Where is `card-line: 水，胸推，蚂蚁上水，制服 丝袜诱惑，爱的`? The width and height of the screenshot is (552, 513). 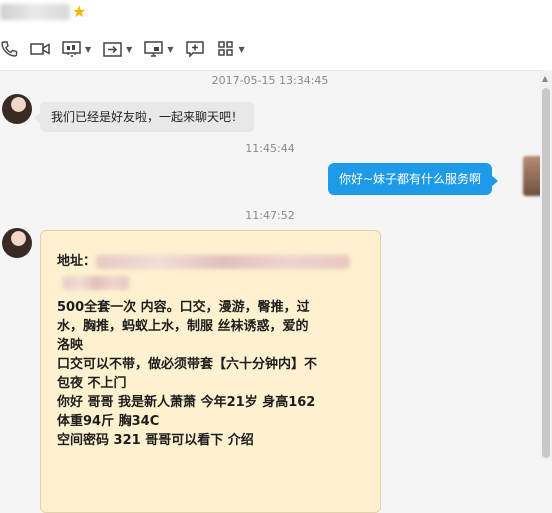
card-line: 水，胸推，蚂蚁上水，制服 丝袜诱惑，爱的 is located at coordinates (183, 326).